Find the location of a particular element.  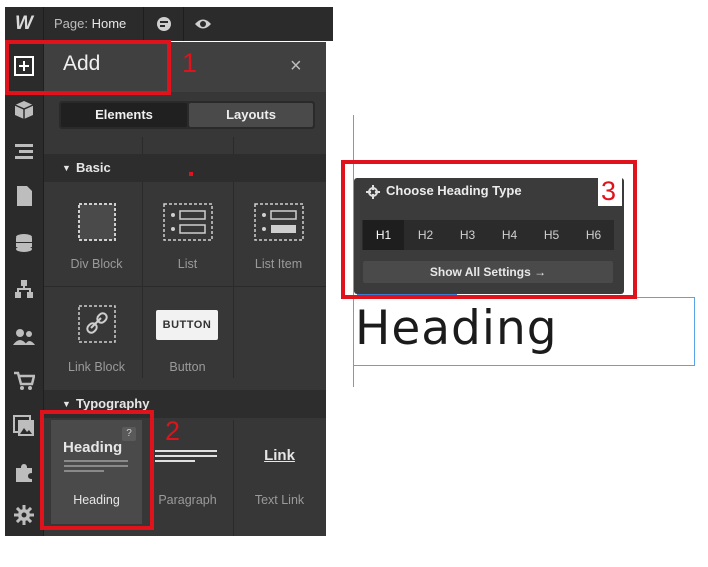

cart-icon is located at coordinates (24, 380).